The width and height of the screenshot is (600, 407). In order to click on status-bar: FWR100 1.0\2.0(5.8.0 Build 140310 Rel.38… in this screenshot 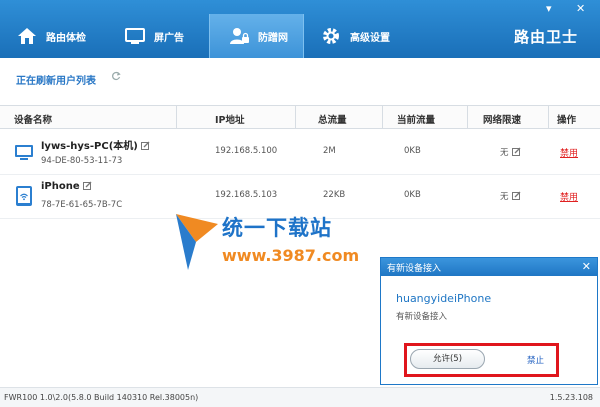, I will do `click(300, 397)`.